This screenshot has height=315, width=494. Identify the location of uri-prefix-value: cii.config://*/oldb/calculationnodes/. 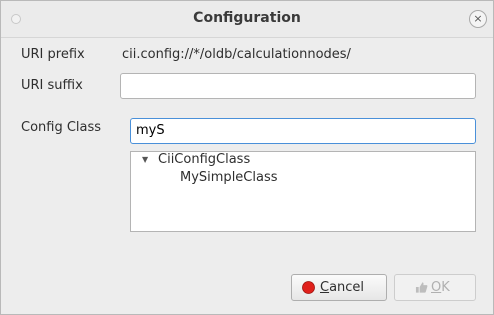
(236, 54).